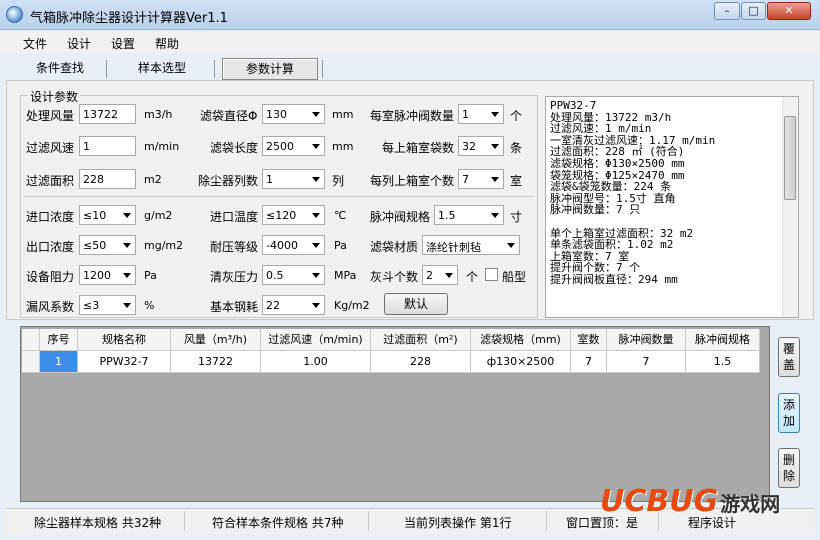 The image size is (820, 540). What do you see at coordinates (123, 43) in the screenshot?
I see `menu-settings: 设置` at bounding box center [123, 43].